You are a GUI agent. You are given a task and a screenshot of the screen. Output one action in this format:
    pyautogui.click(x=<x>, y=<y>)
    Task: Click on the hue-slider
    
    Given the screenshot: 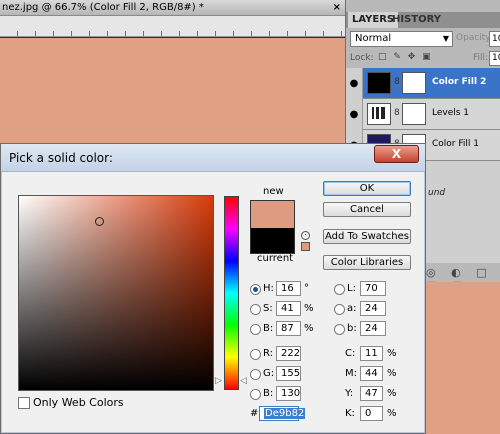 What is the action you would take?
    pyautogui.click(x=231, y=293)
    